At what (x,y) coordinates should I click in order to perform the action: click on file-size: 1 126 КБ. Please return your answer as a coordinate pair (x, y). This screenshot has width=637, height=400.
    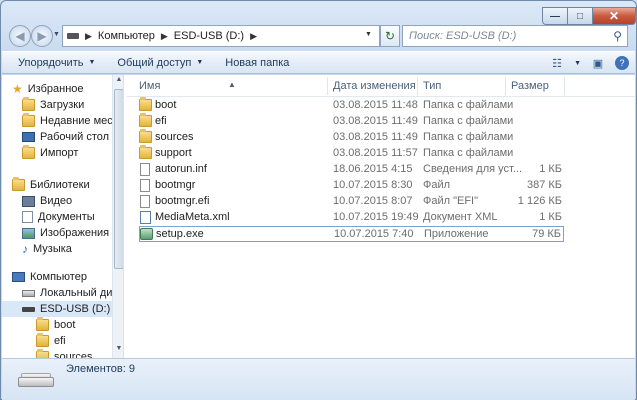
    Looking at the image, I should click on (539, 201).